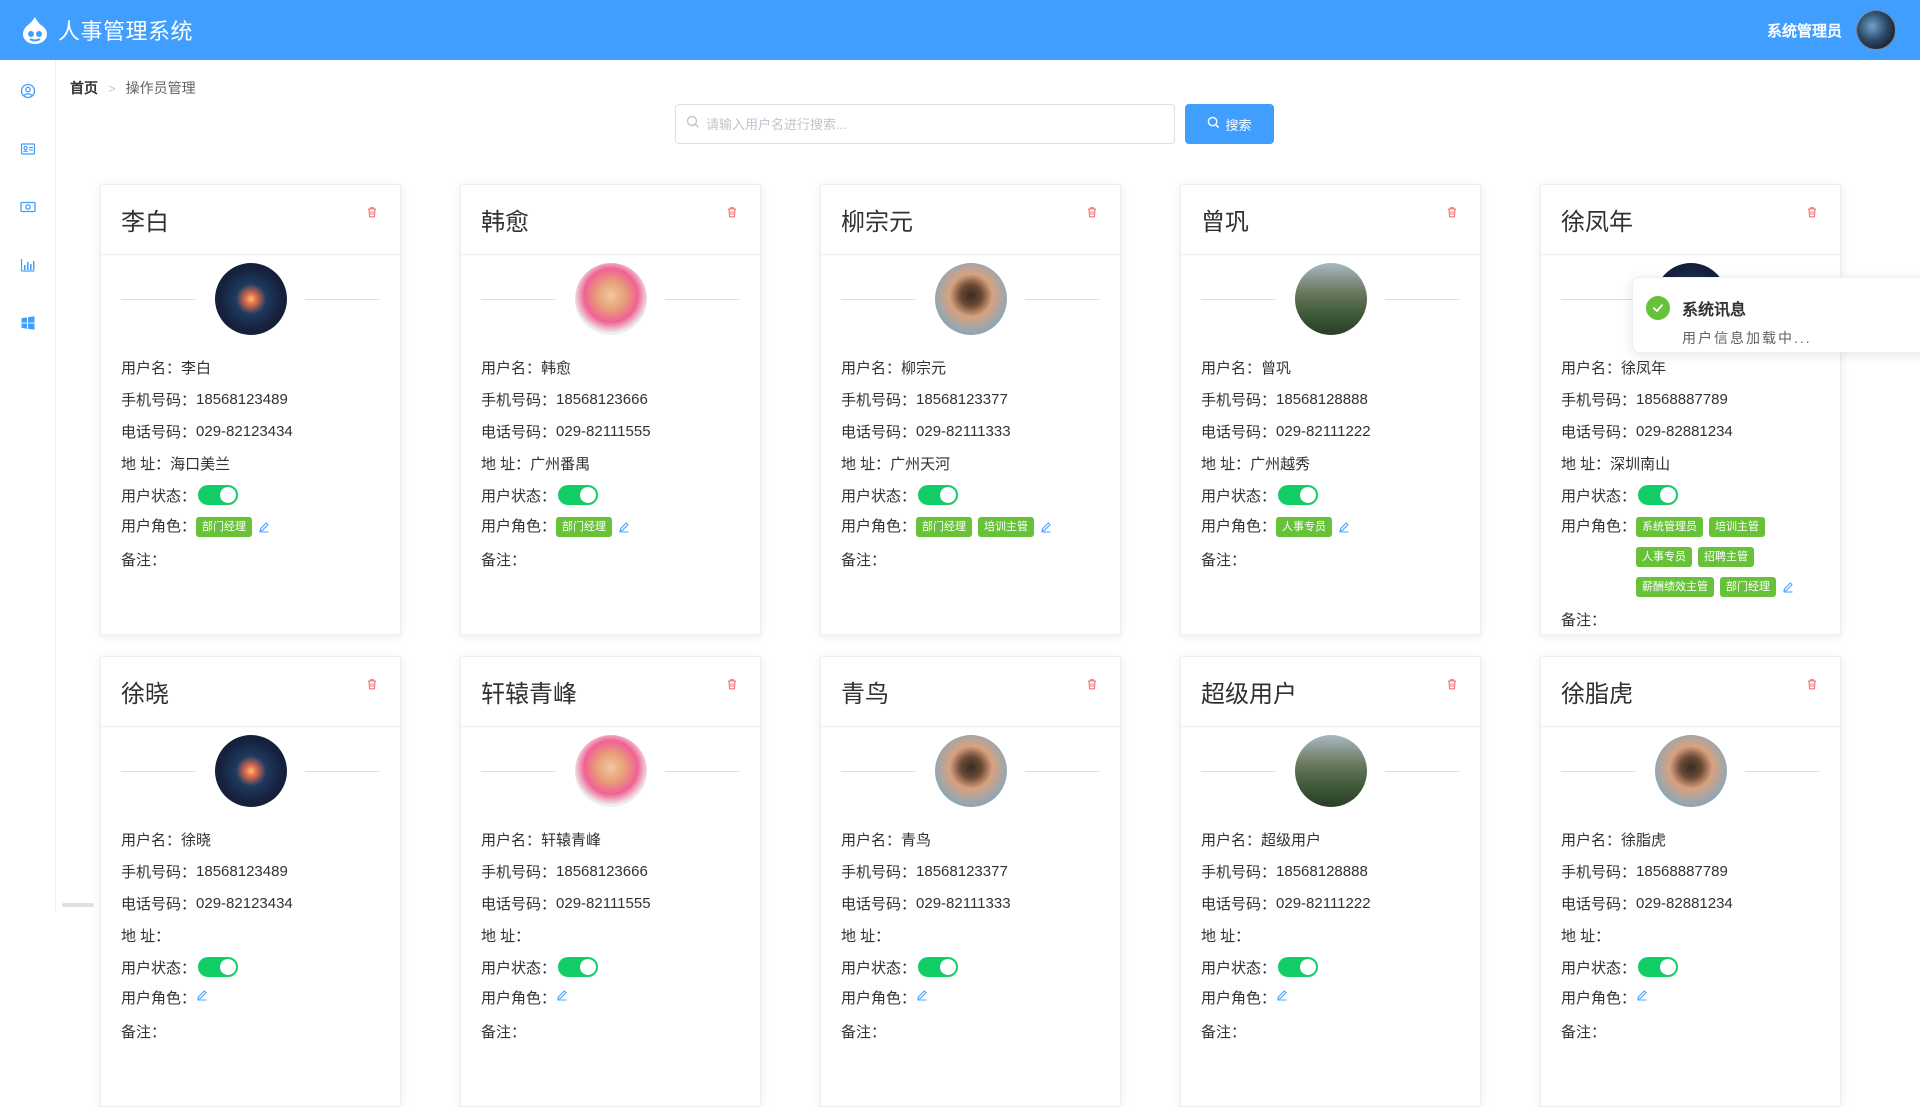 Image resolution: width=1920 pixels, height=1107 pixels. What do you see at coordinates (962, 399) in the screenshot?
I see `mobile-value: 18568123377` at bounding box center [962, 399].